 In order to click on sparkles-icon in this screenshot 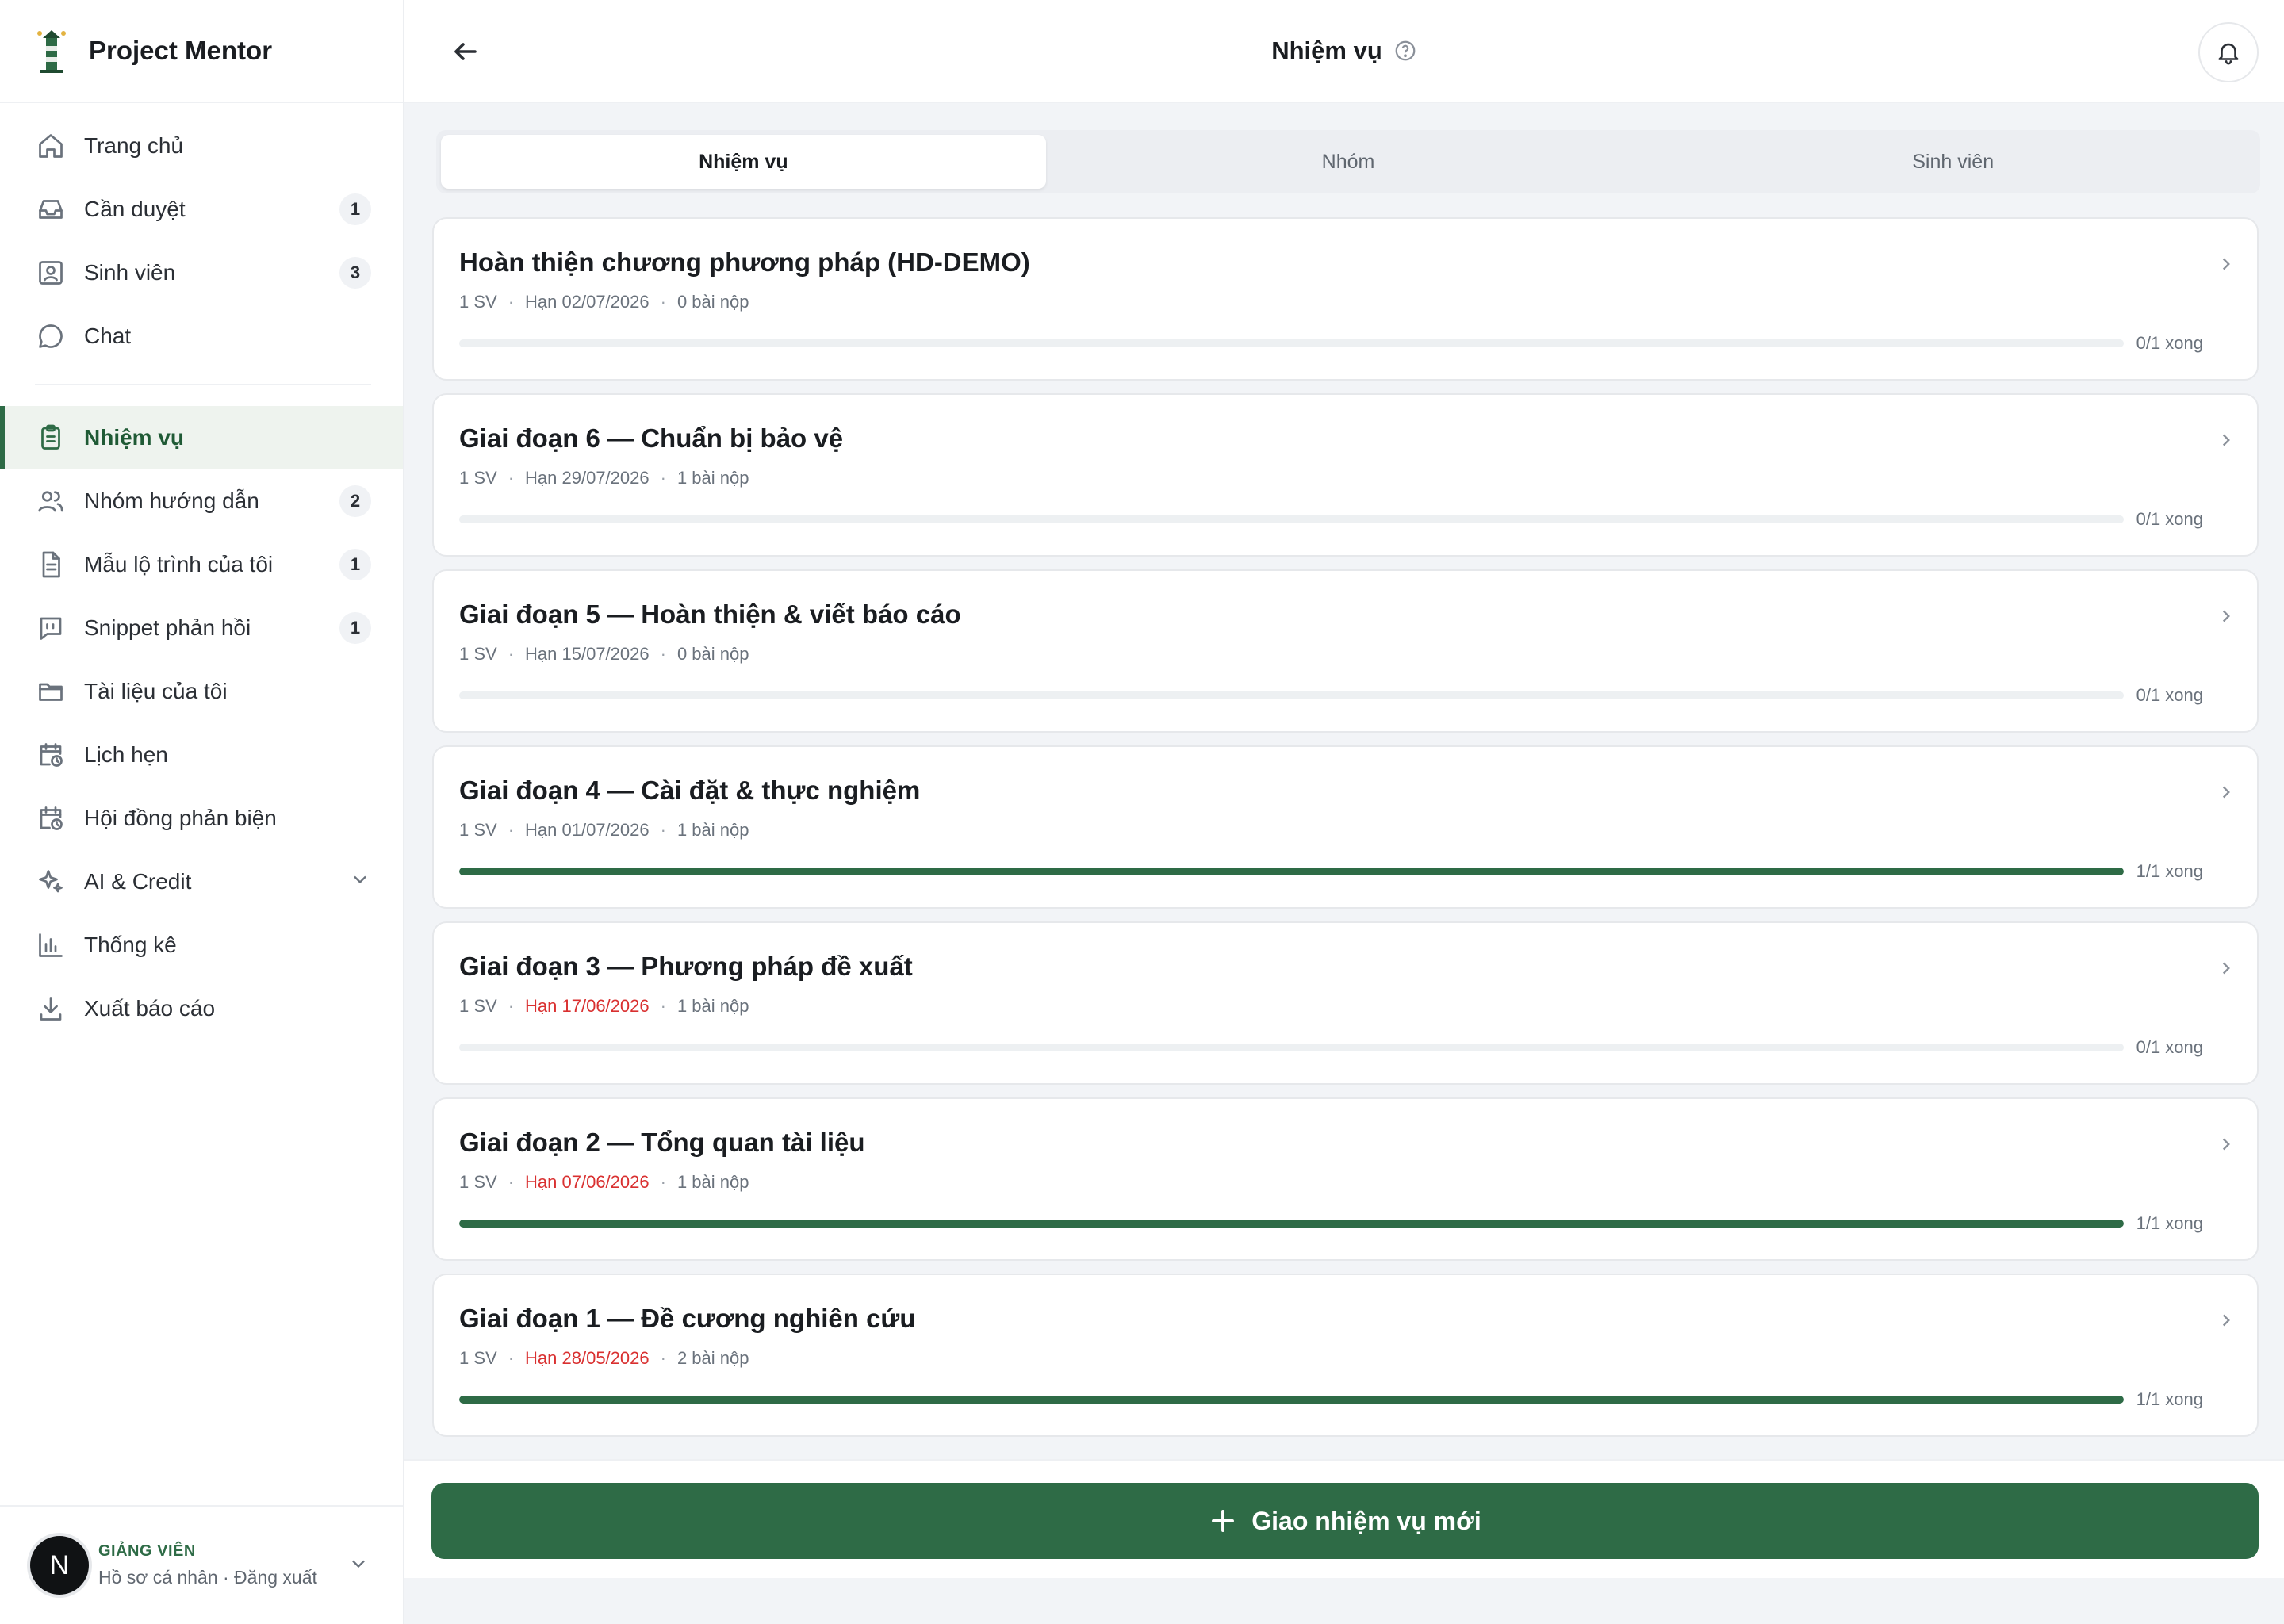, I will do `click(51, 882)`.